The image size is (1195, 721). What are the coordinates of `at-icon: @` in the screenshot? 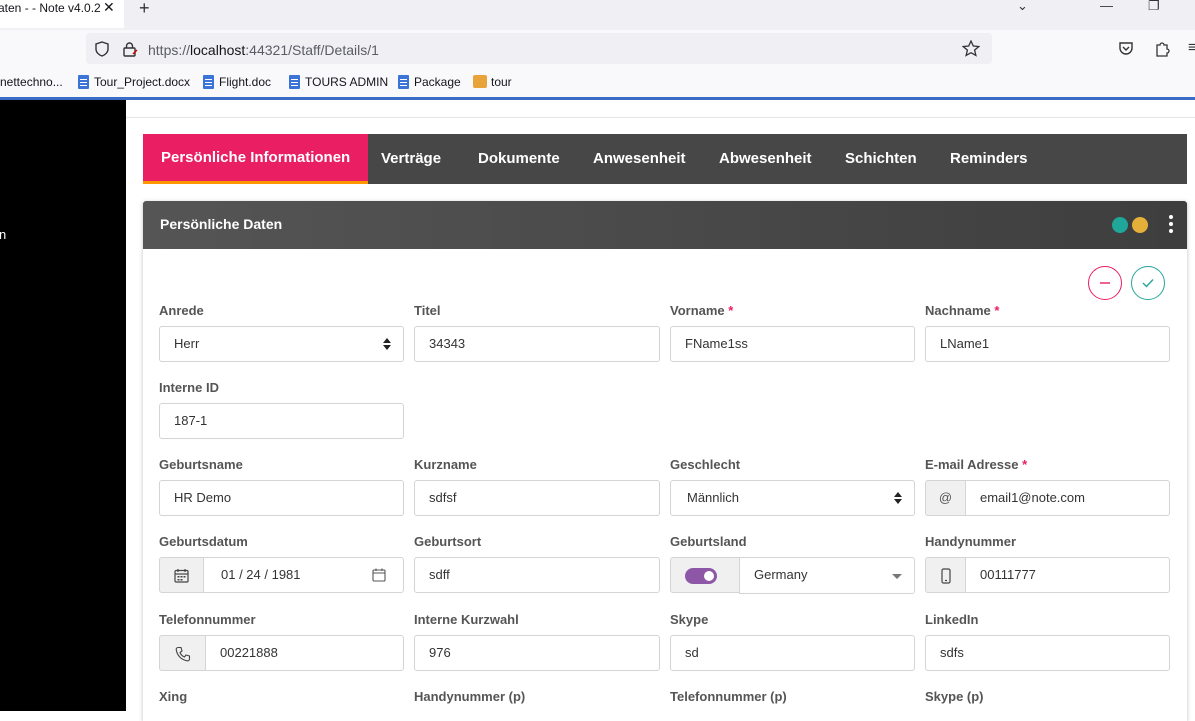 It's located at (945, 498).